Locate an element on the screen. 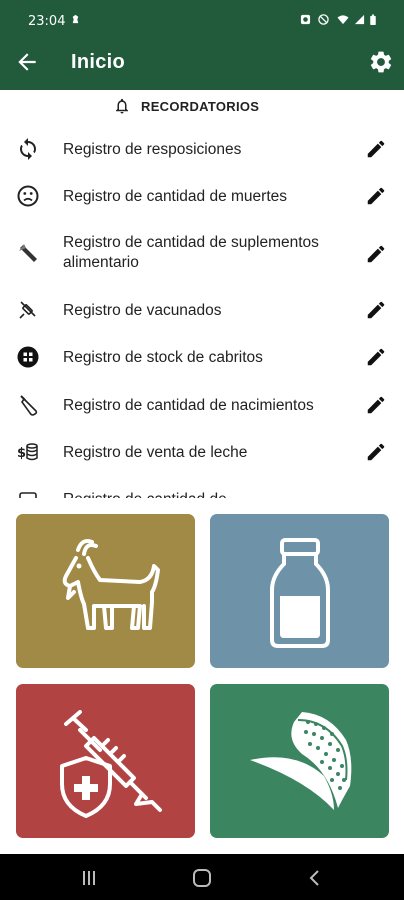 The width and height of the screenshot is (404, 900). list-item-label: Registro de vacunados is located at coordinates (142, 310).